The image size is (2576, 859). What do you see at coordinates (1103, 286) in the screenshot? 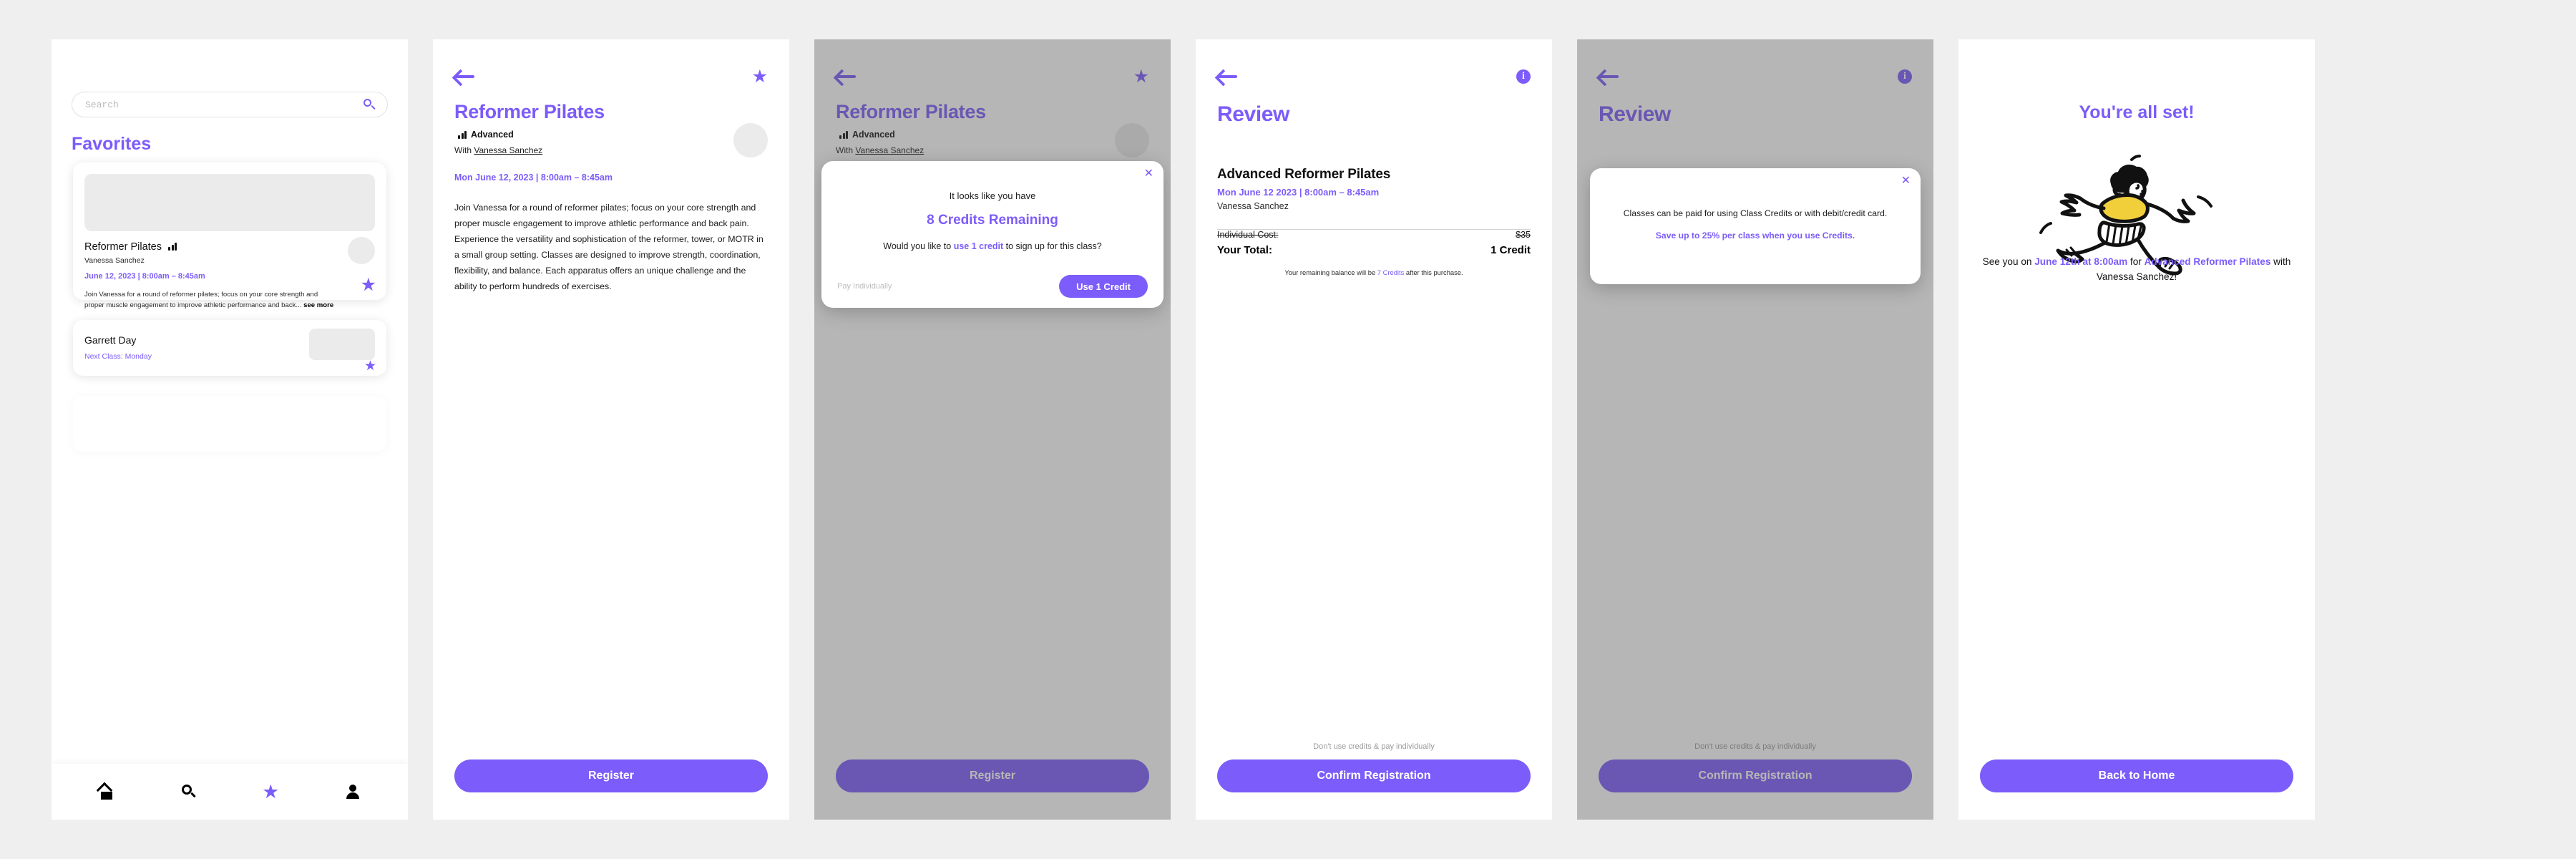
I see `use-one-credit-button: Use 1 Credit` at bounding box center [1103, 286].